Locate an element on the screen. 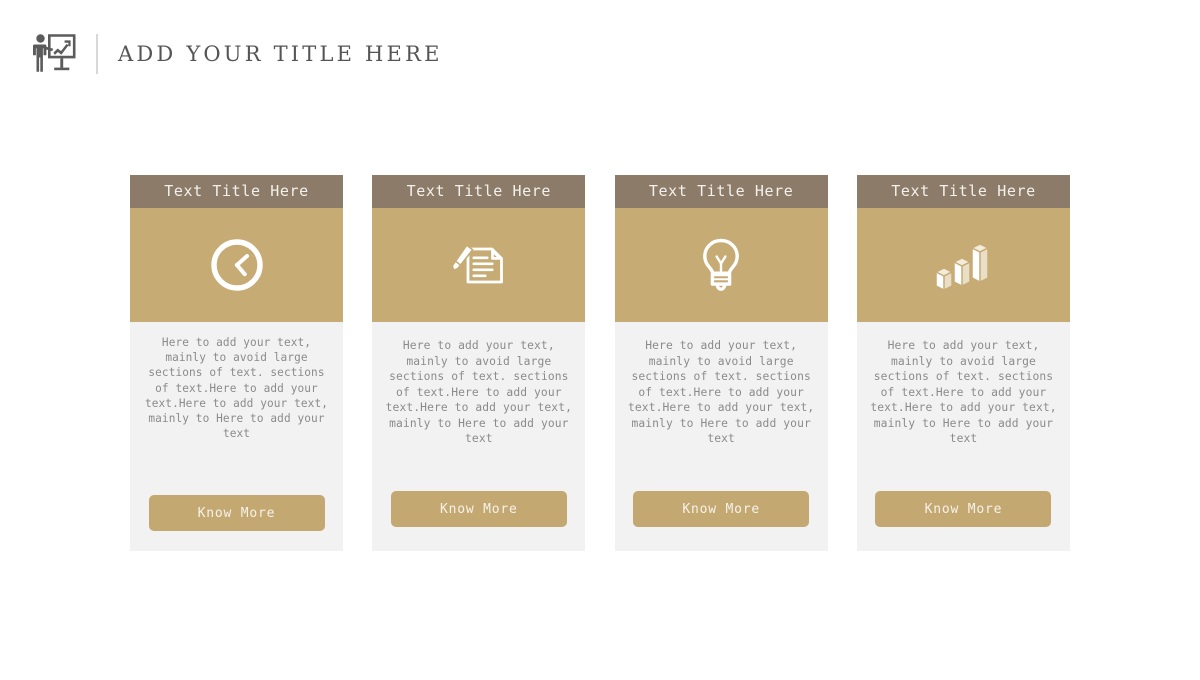 Image resolution: width=1200 pixels, height=680 pixels. bar-chart-3d-icon is located at coordinates (963, 265).